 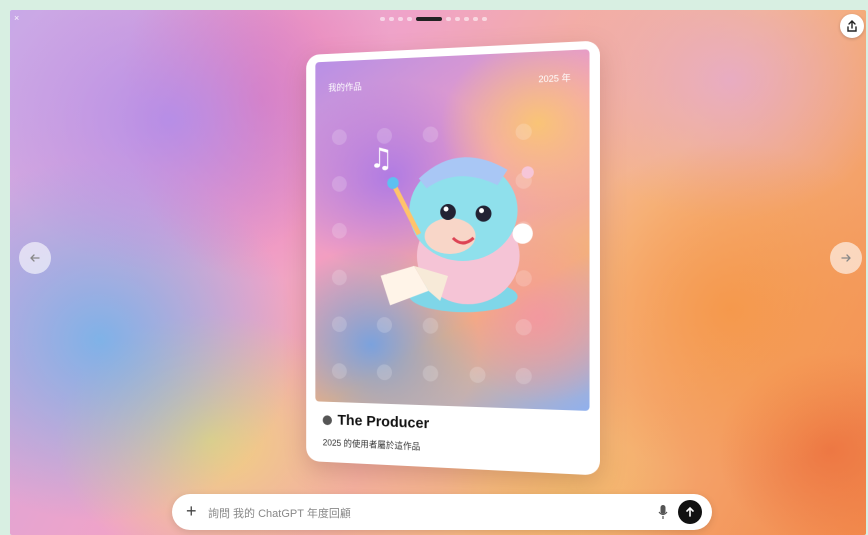 I want to click on previous-button, so click(x=35, y=258).